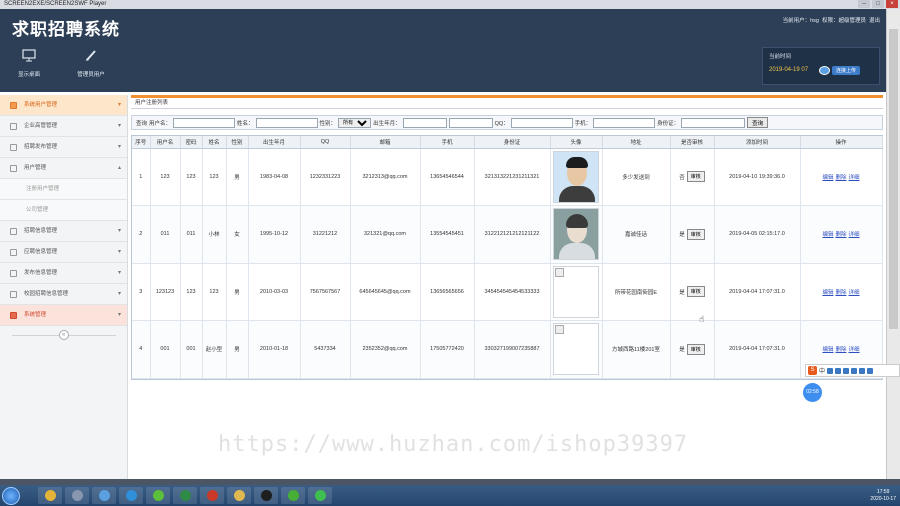 This screenshot has width=900, height=506. I want to click on breadcrumb: 用户注册列表, so click(507, 103).